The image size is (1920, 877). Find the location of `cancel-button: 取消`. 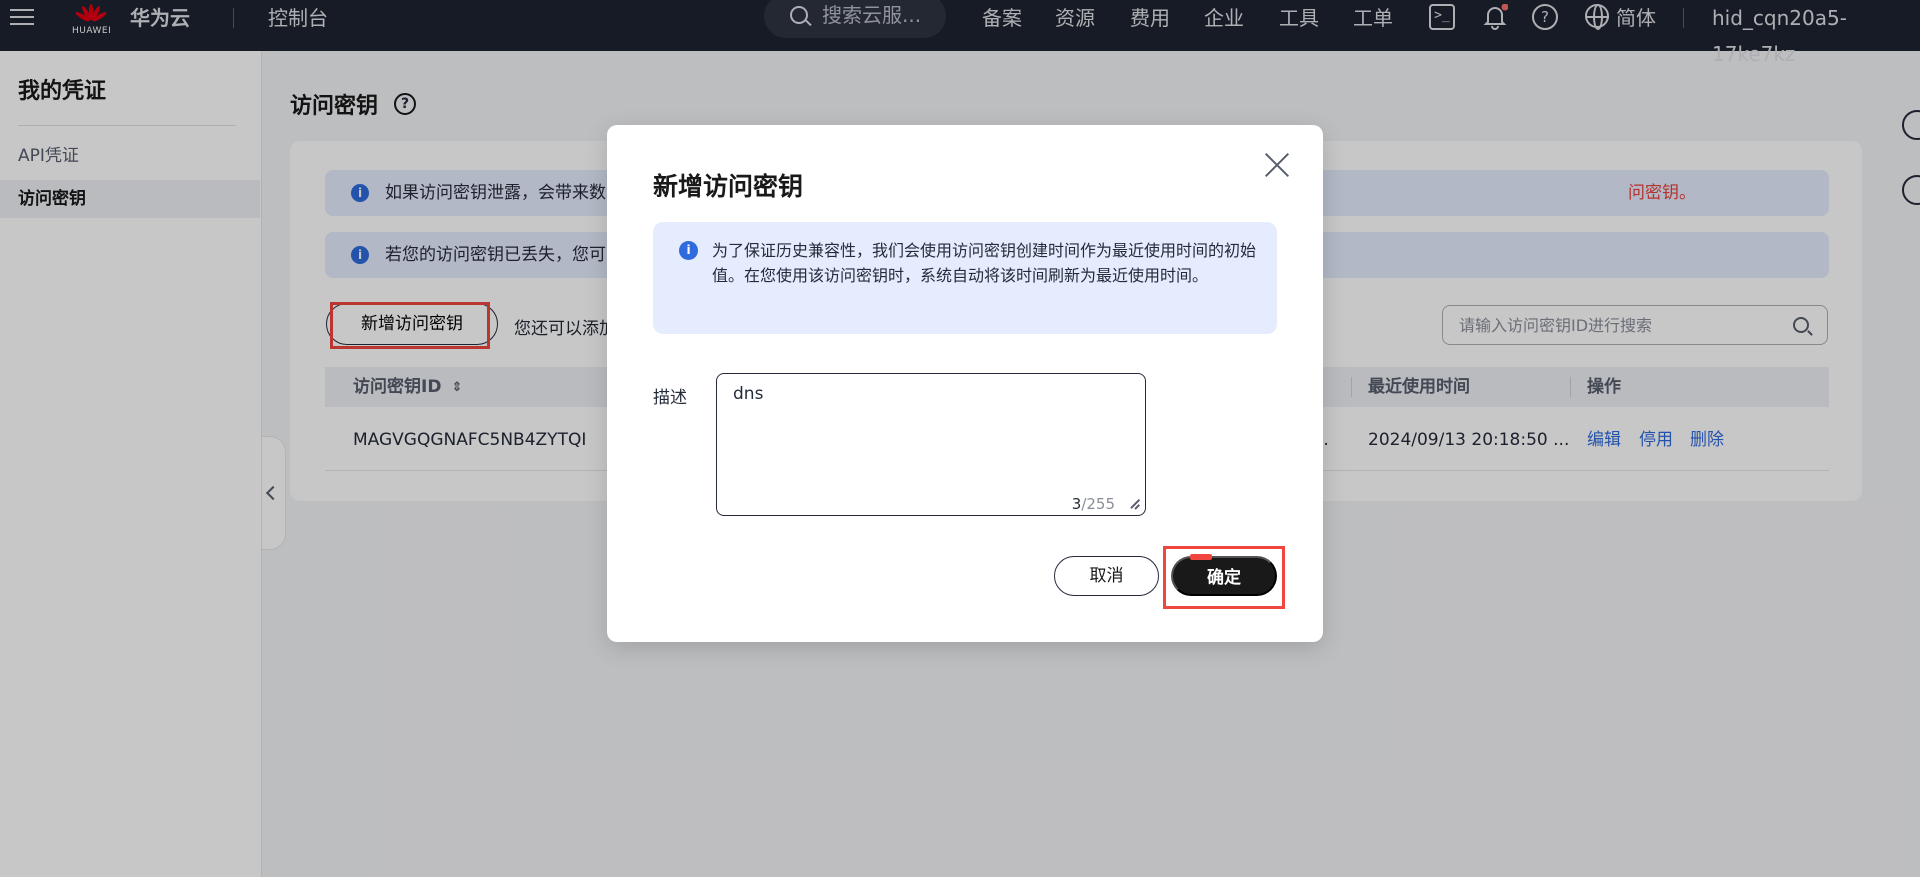

cancel-button: 取消 is located at coordinates (1106, 576).